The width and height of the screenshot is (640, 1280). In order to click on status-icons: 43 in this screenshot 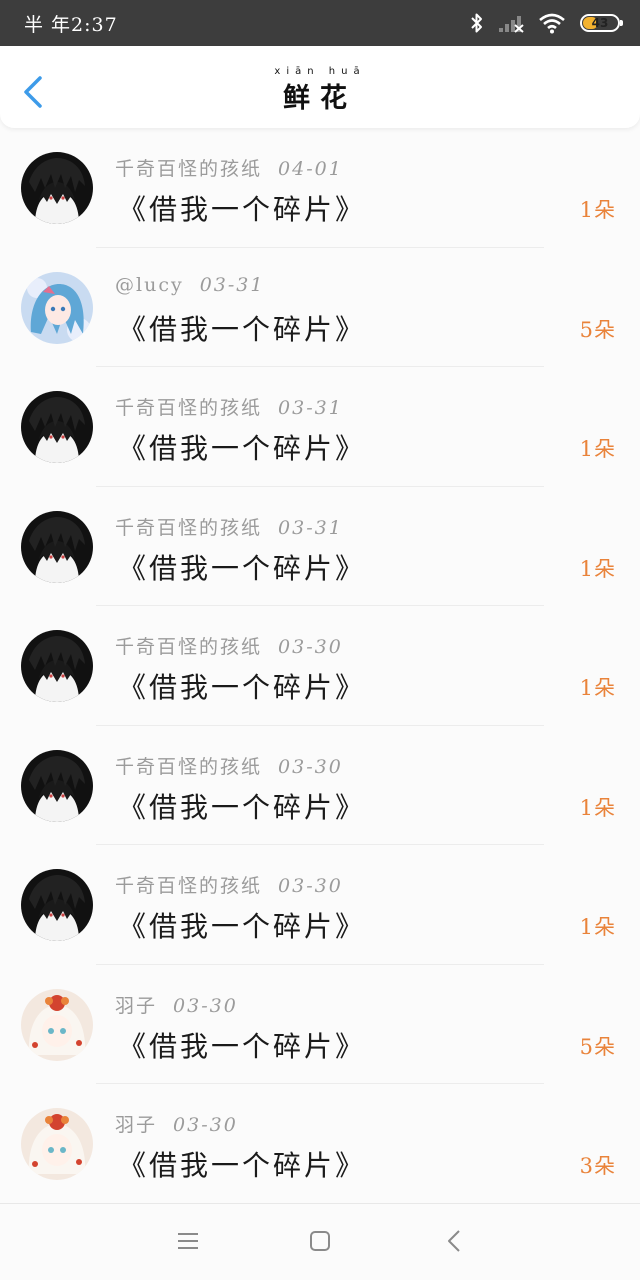, I will do `click(546, 23)`.